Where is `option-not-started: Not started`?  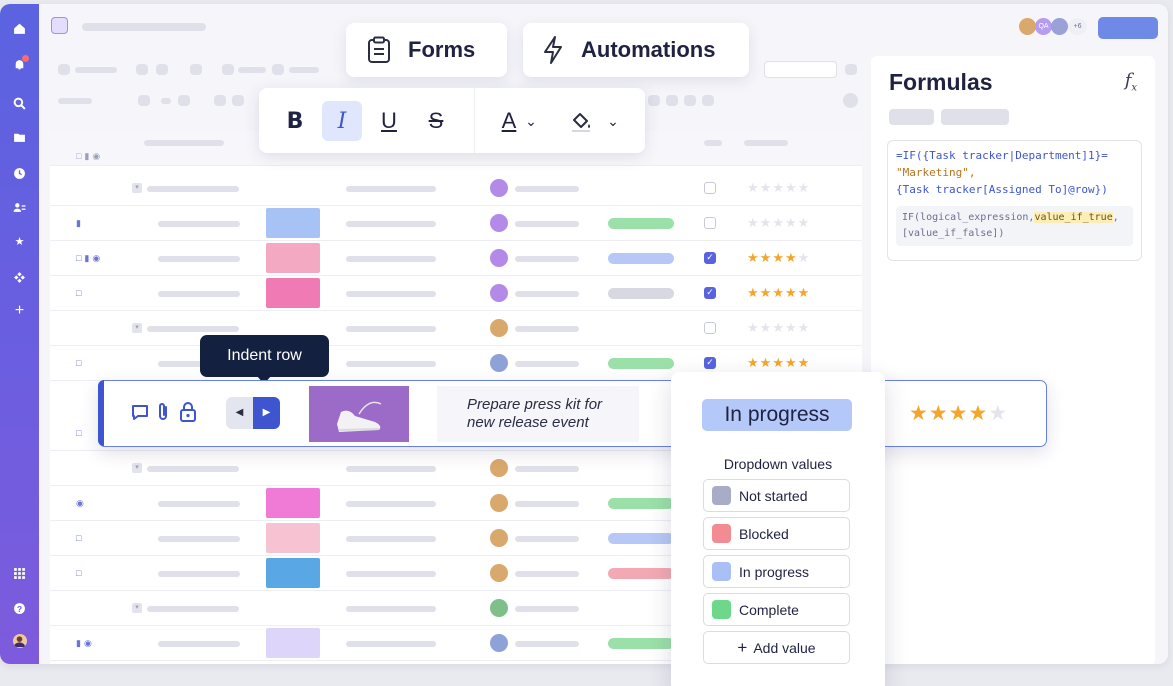 option-not-started: Not started is located at coordinates (776, 495).